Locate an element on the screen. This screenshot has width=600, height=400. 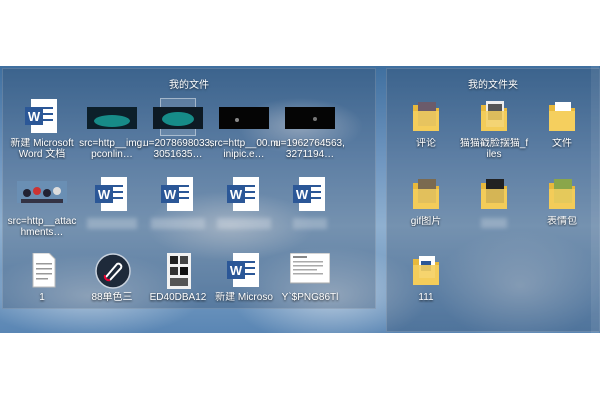
icon-label: 1 is located at coordinates (42, 297).